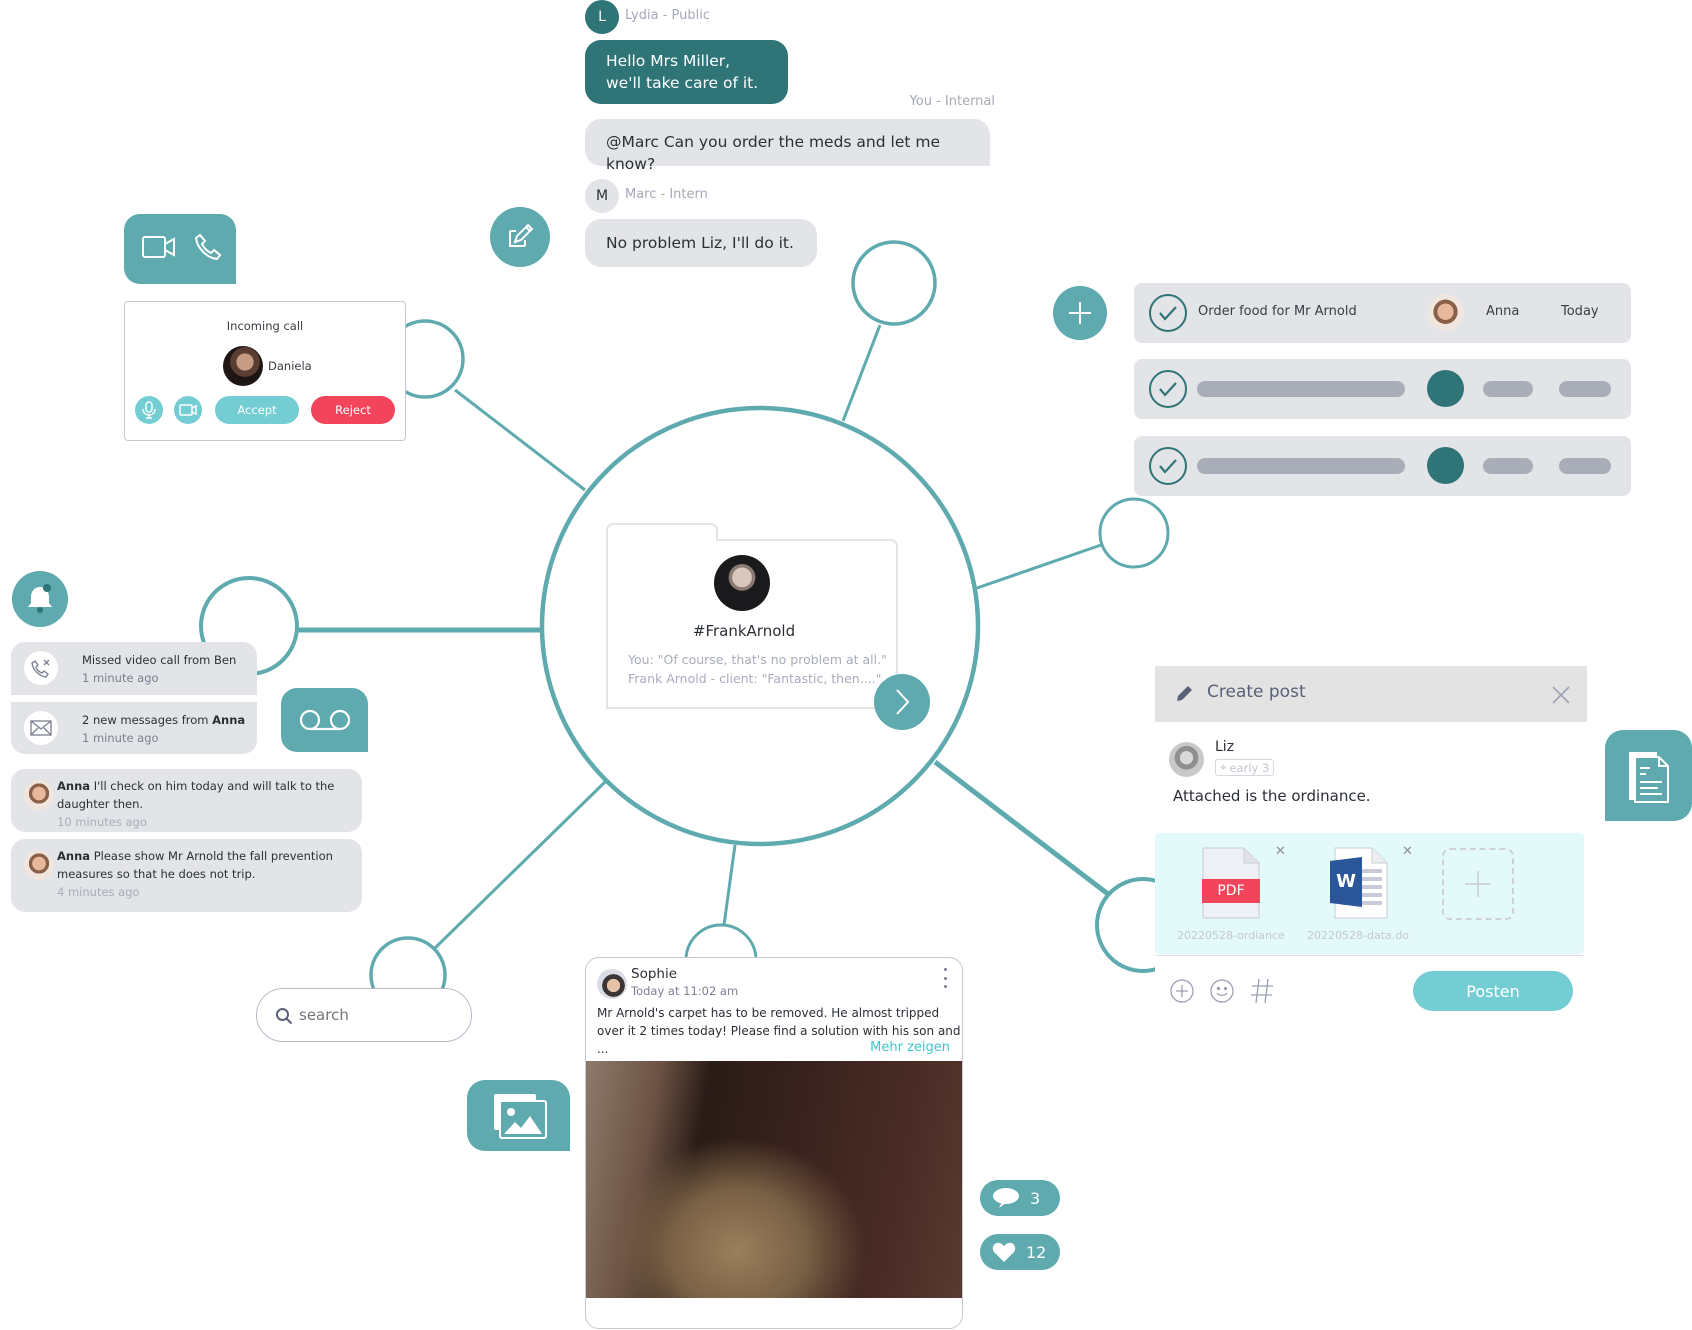 Image resolution: width=1692 pixels, height=1330 pixels. Describe the element at coordinates (257, 410) in the screenshot. I see `accept-button: Accept` at that location.